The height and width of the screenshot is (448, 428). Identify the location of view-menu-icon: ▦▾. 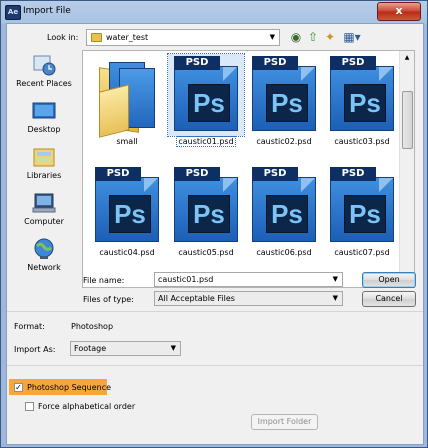
(352, 37).